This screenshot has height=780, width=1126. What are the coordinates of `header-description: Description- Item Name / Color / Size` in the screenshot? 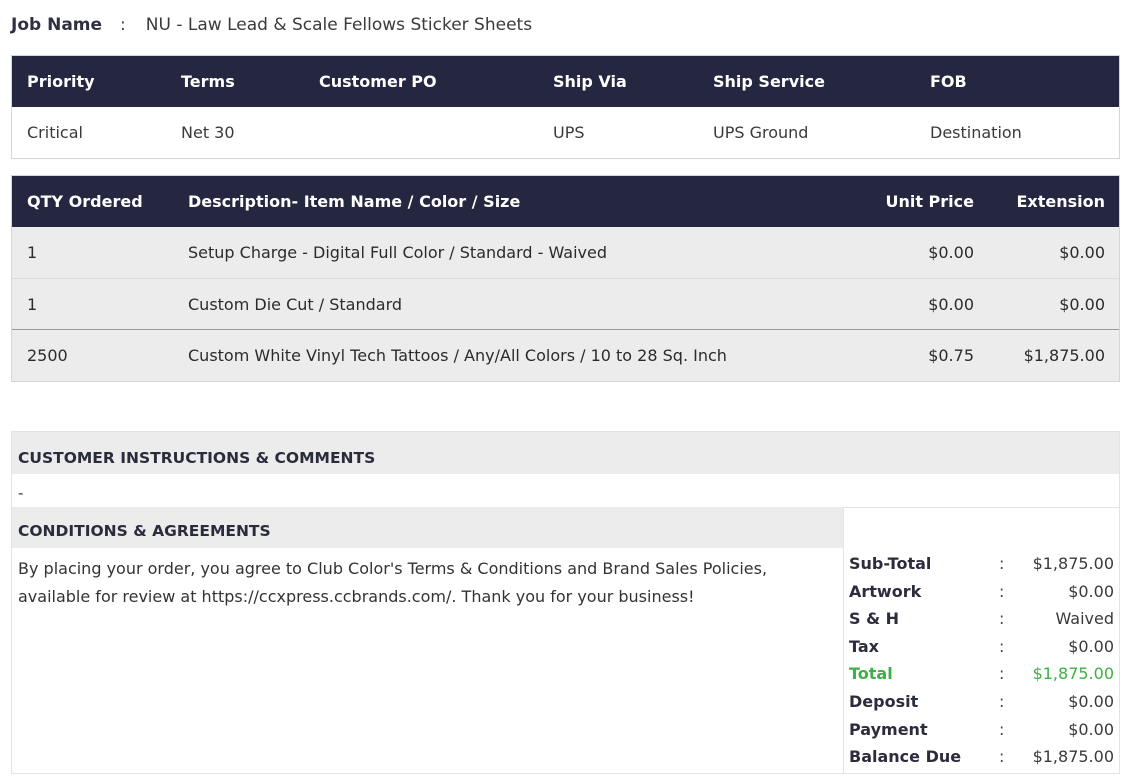 It's located at (354, 201).